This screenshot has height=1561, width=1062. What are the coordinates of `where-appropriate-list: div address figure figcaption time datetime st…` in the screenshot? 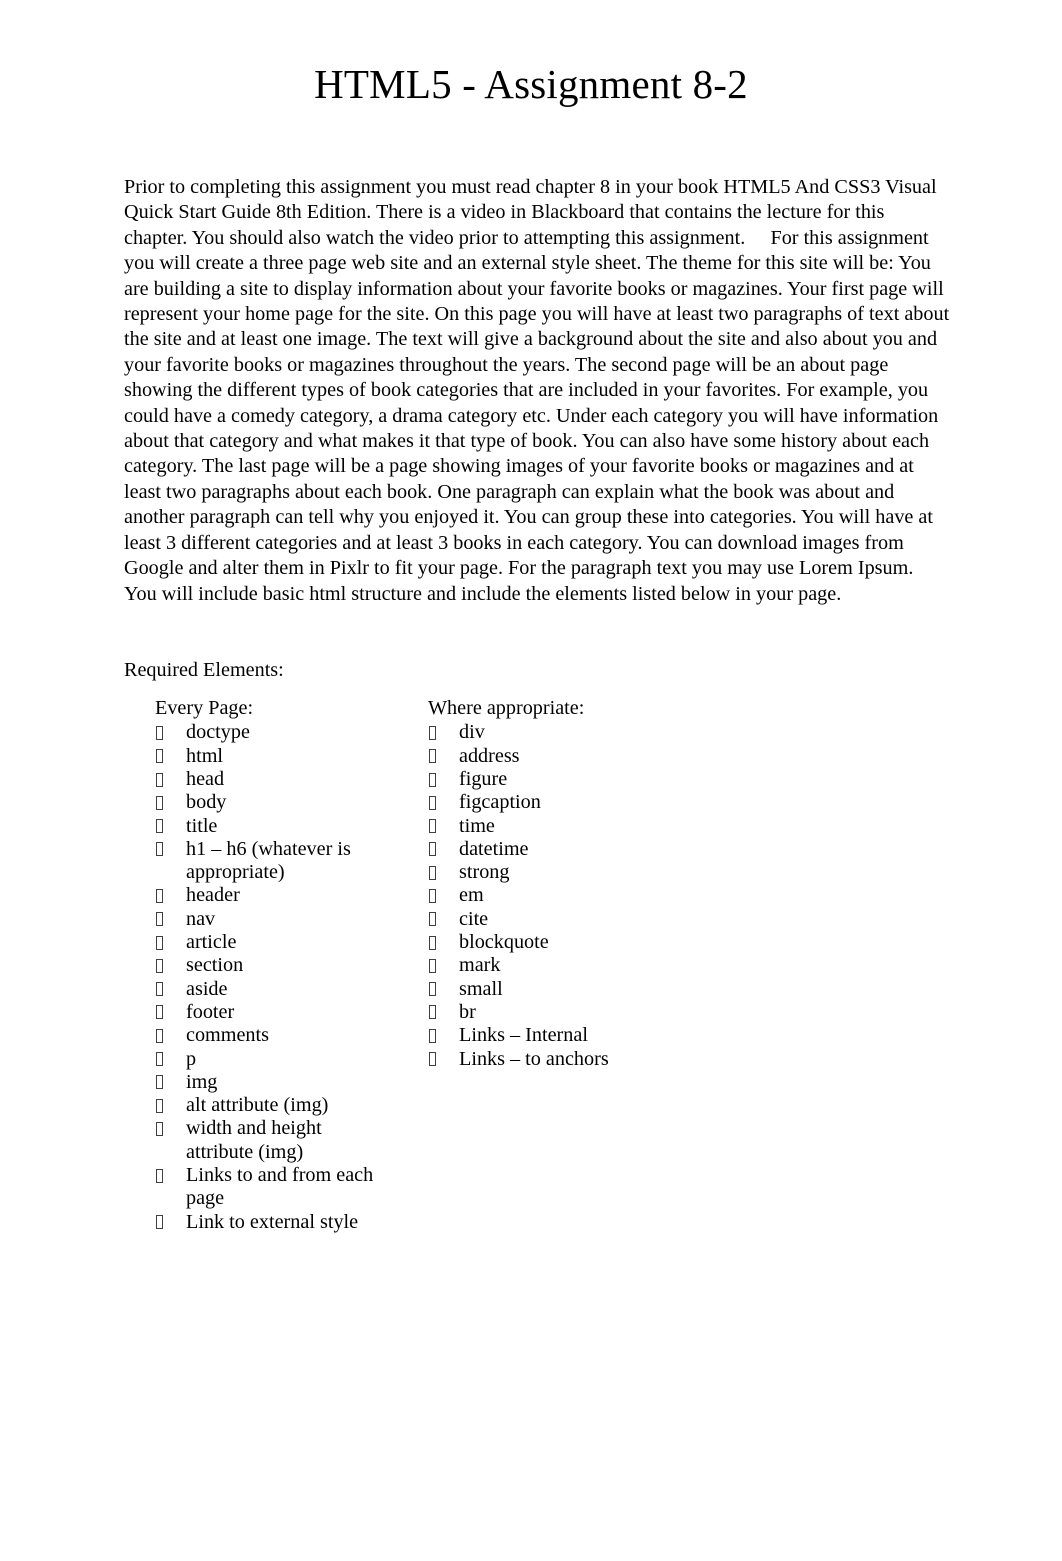 It's located at (558, 895).